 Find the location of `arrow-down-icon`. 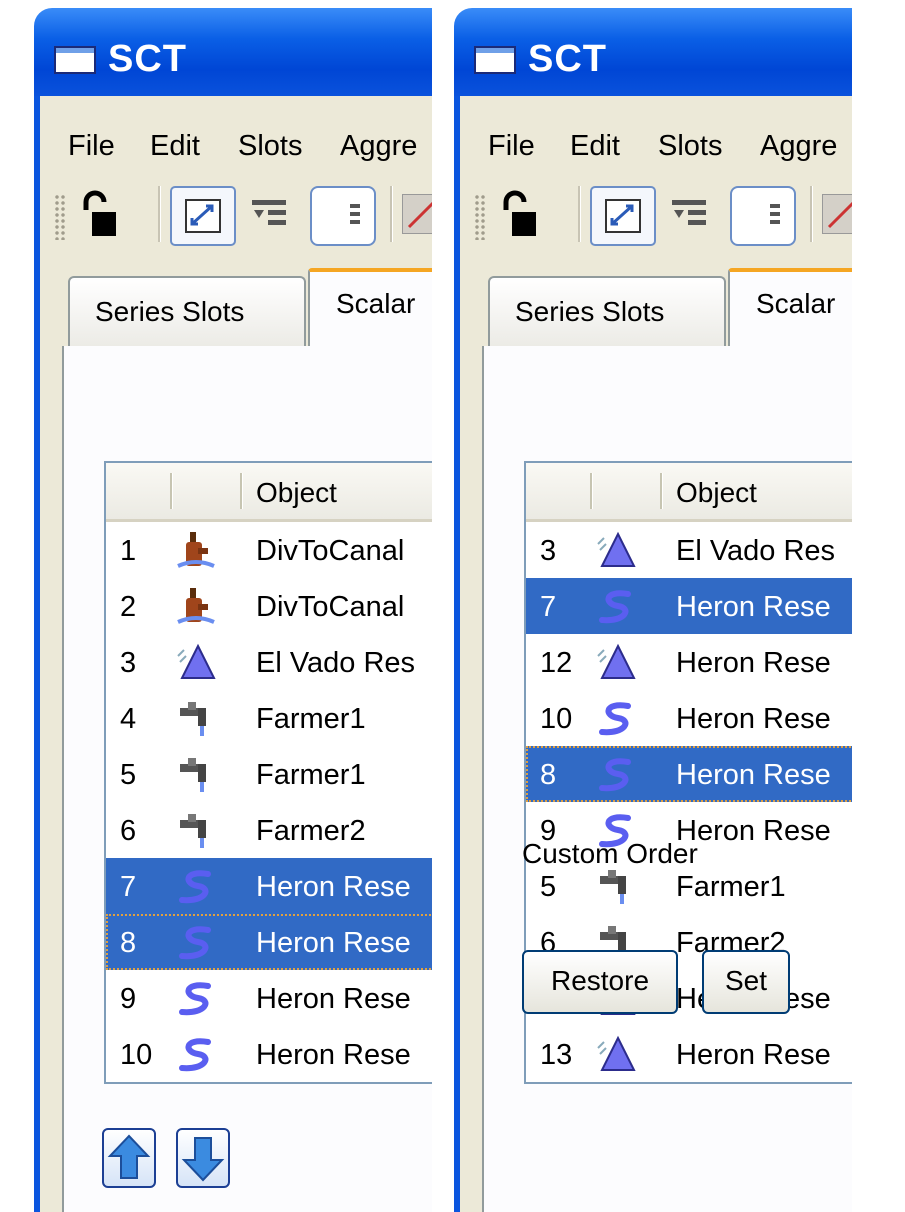

arrow-down-icon is located at coordinates (203, 1159).